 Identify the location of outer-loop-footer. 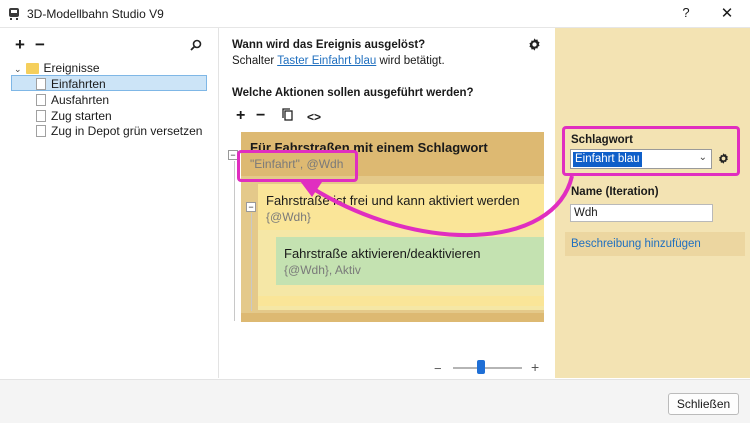
(392, 317).